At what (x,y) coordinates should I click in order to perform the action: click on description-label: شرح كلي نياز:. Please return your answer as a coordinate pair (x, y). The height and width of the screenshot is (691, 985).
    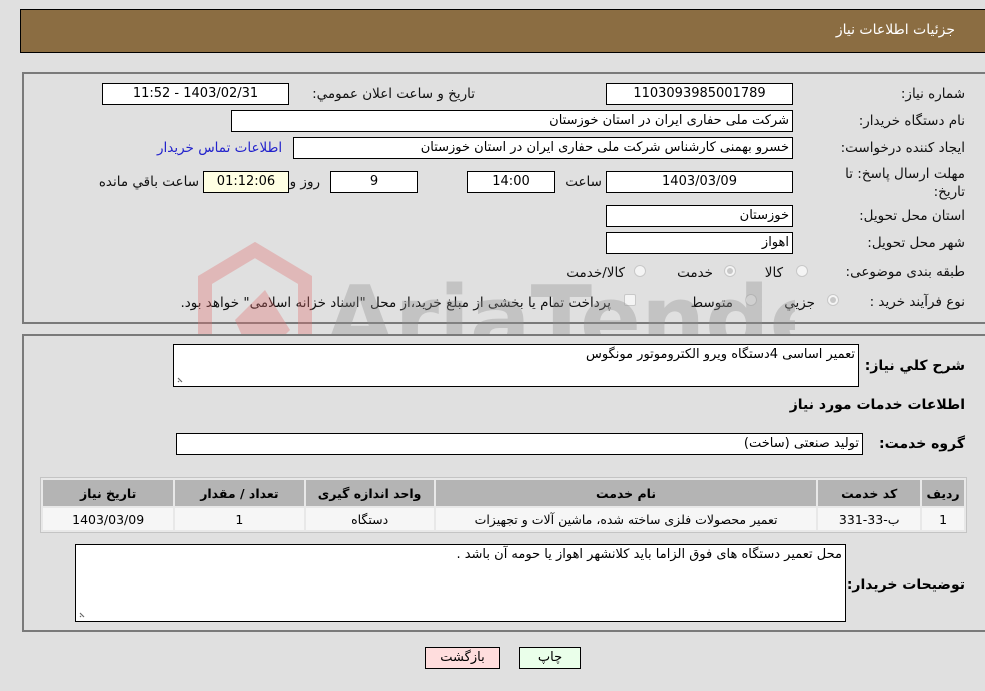
    Looking at the image, I should click on (914, 366).